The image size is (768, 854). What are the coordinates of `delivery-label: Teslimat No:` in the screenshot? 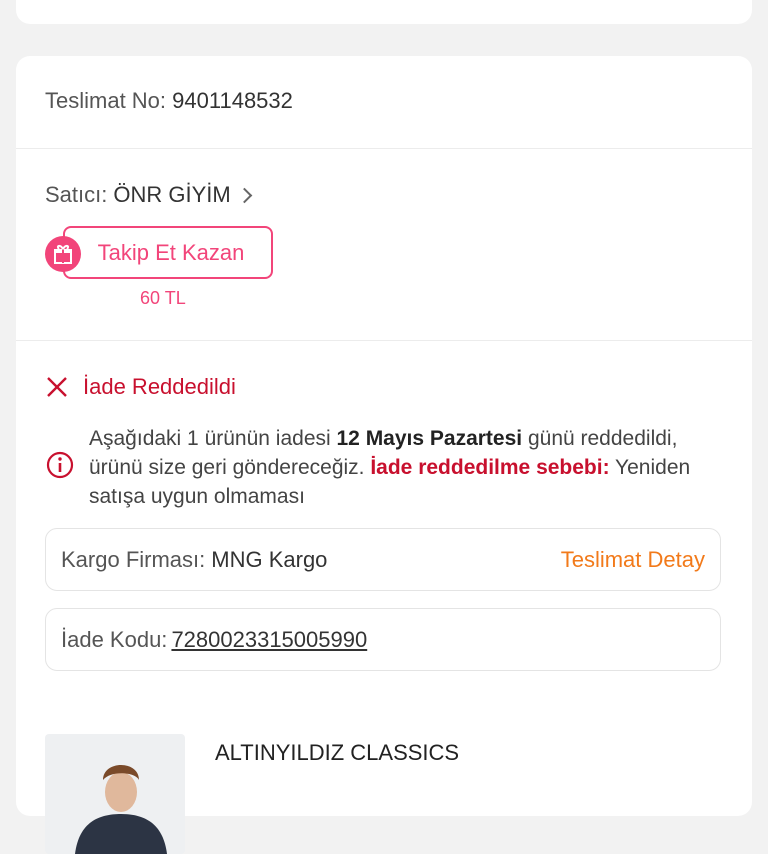 It's located at (106, 100).